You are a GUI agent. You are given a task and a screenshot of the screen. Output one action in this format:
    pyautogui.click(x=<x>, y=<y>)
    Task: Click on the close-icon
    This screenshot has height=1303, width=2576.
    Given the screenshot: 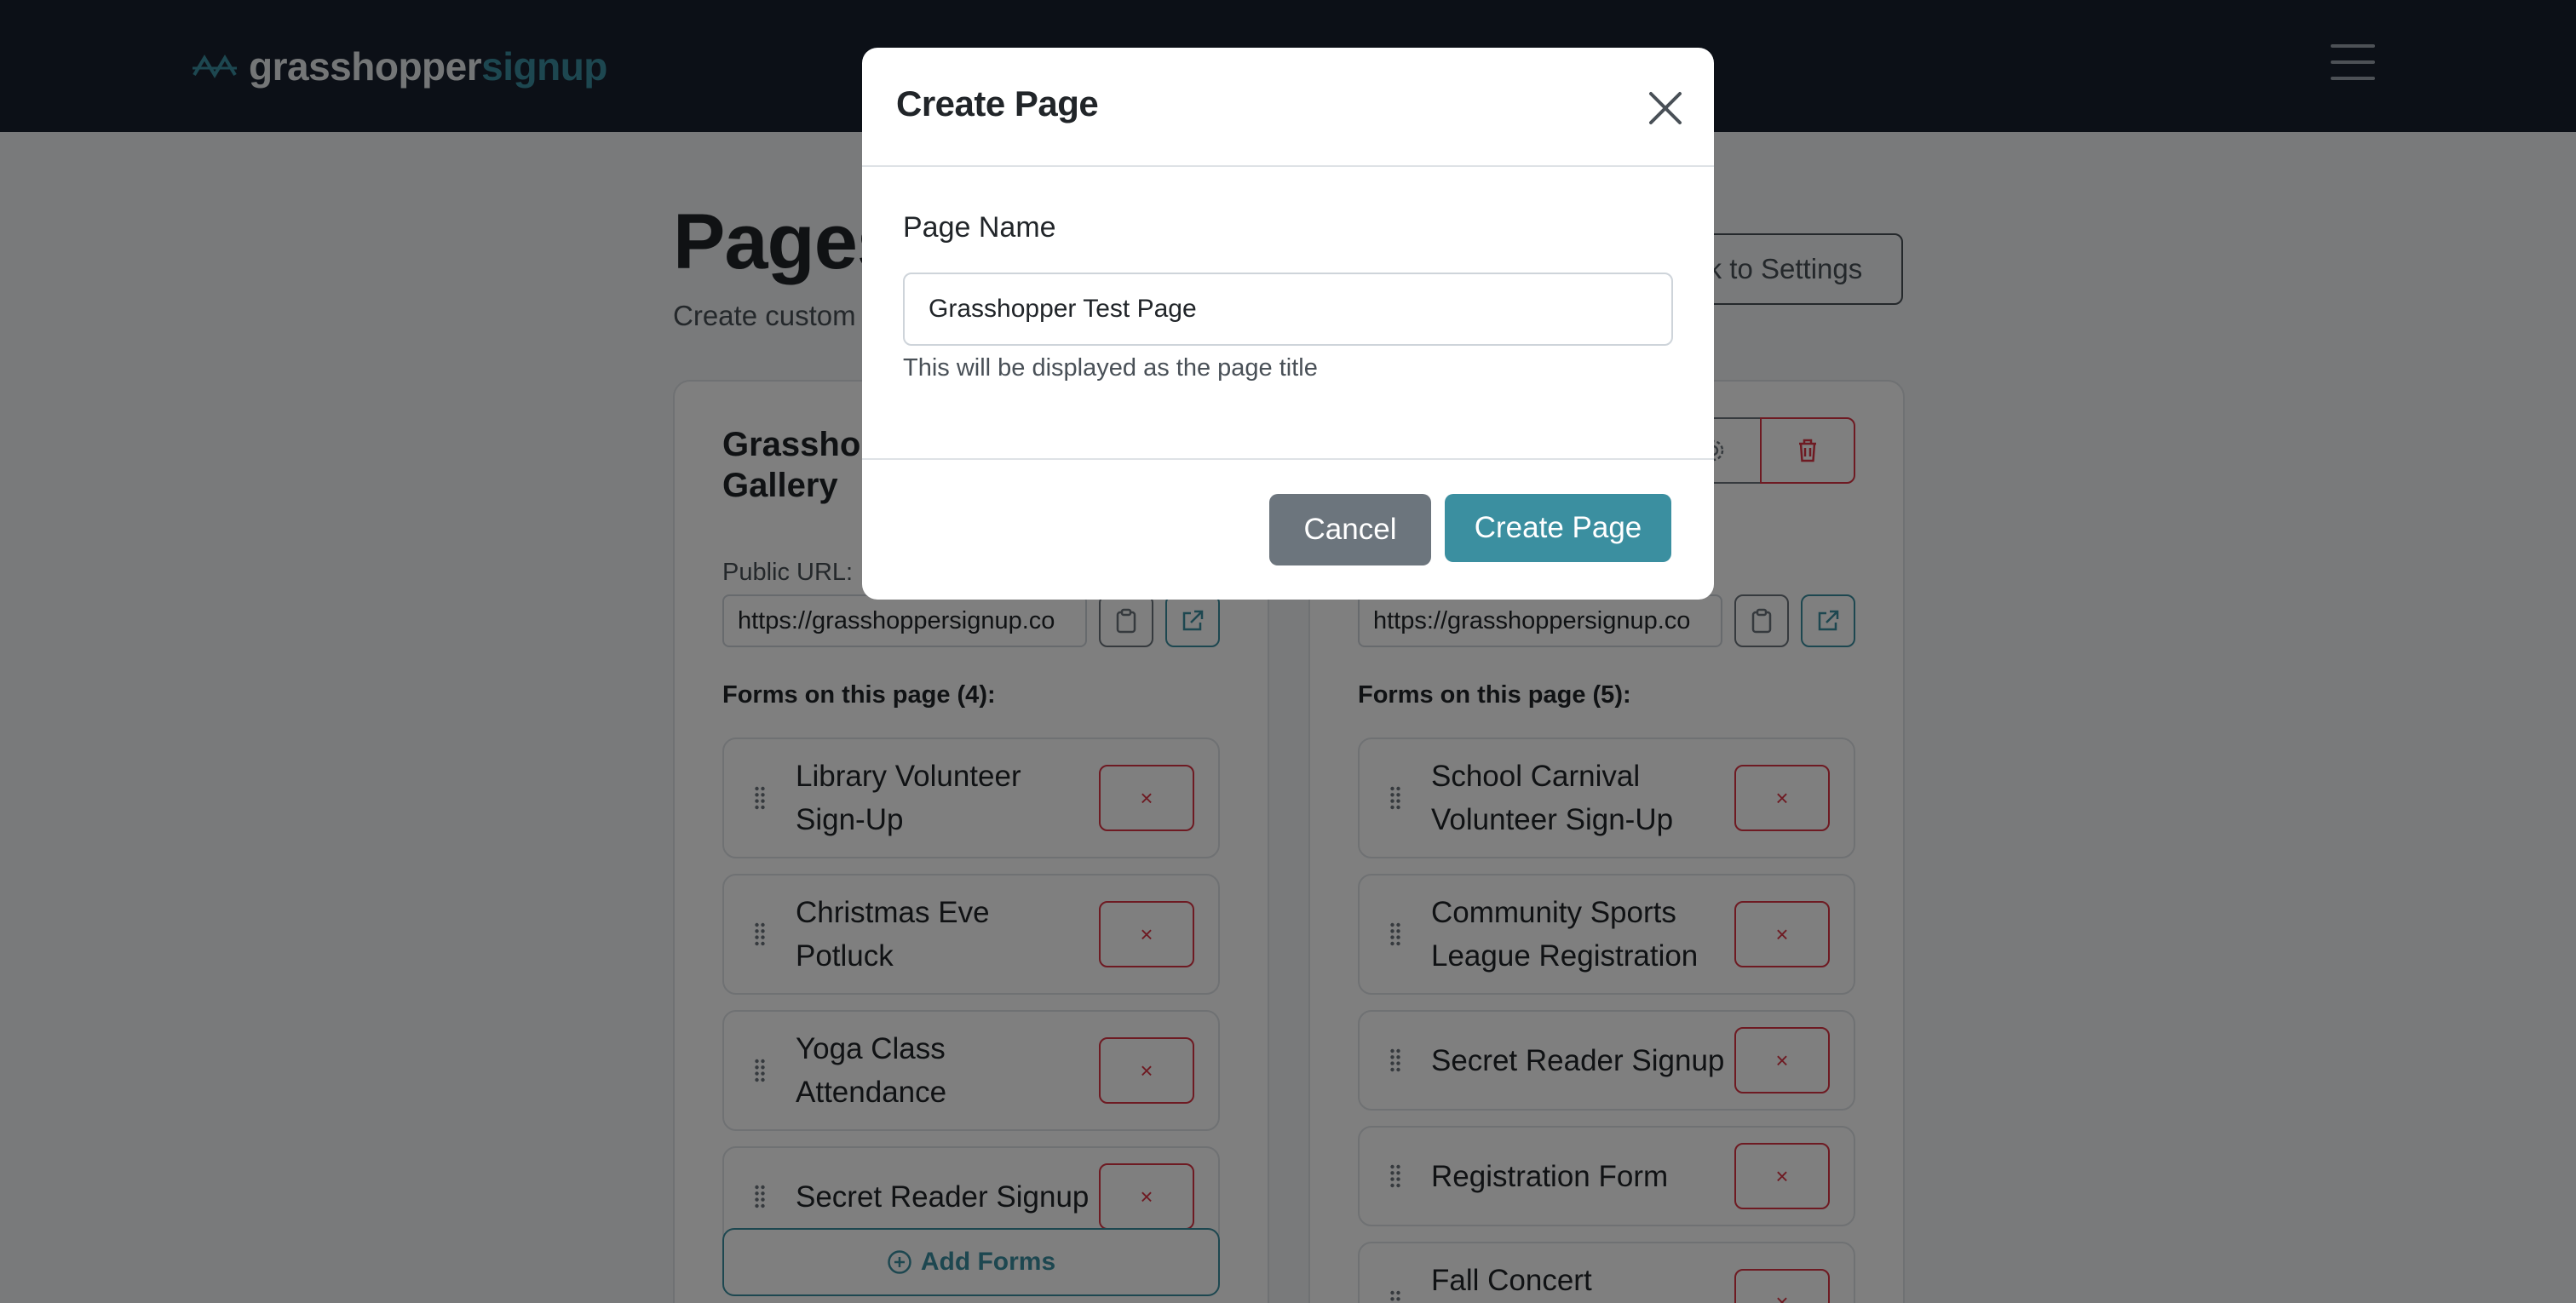 What is the action you would take?
    pyautogui.click(x=1666, y=108)
    